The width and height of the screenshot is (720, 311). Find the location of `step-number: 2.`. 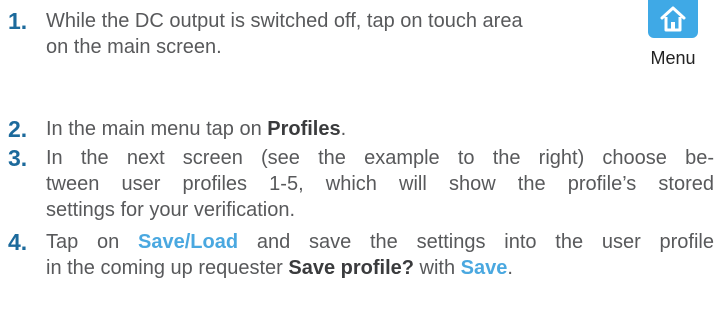

step-number: 2. is located at coordinates (18, 129).